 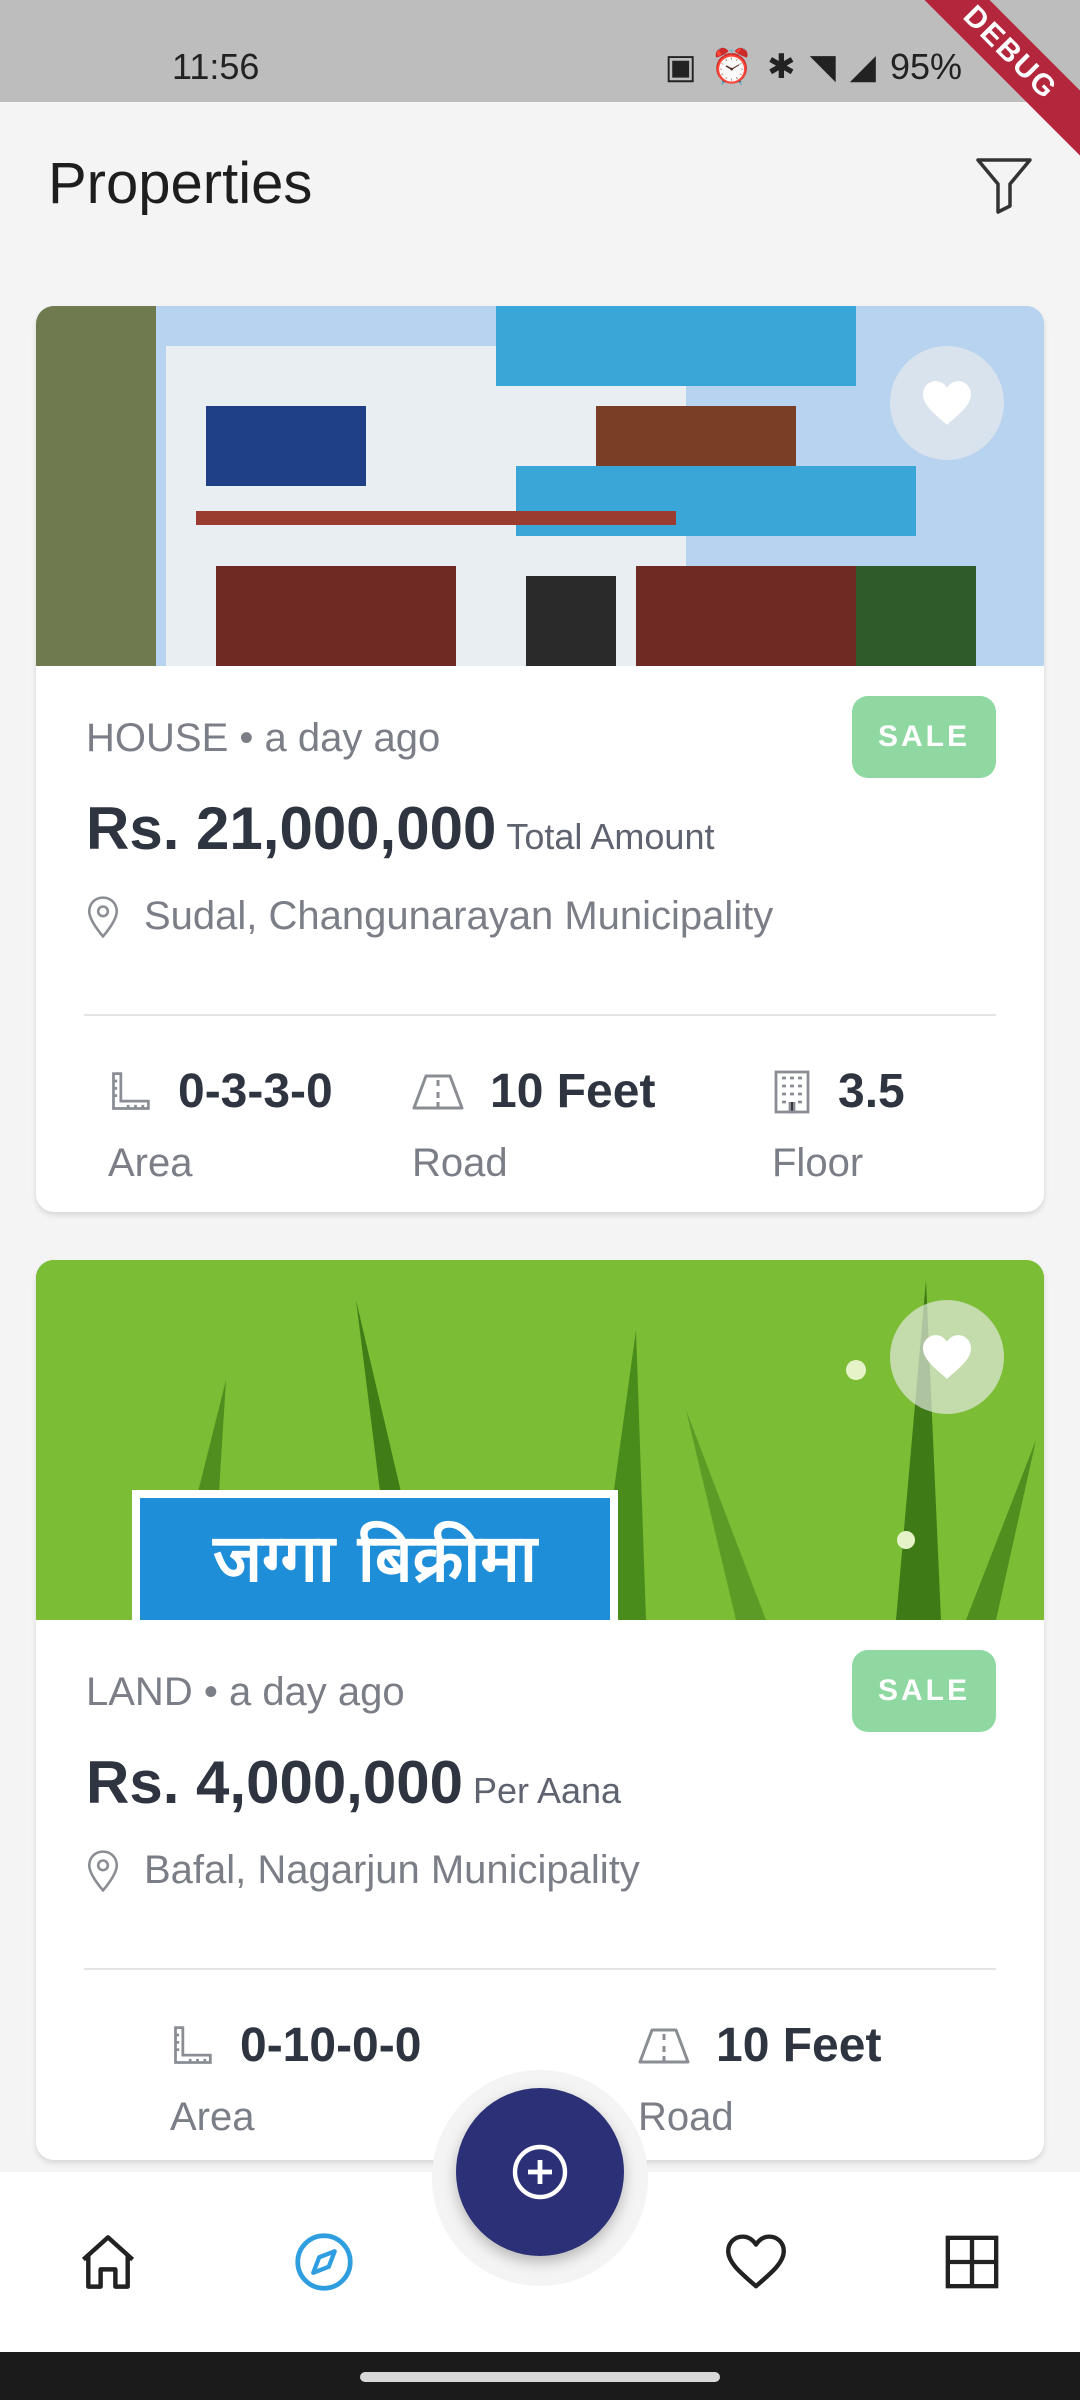 What do you see at coordinates (540, 187) in the screenshot?
I see `app-bar: Properties` at bounding box center [540, 187].